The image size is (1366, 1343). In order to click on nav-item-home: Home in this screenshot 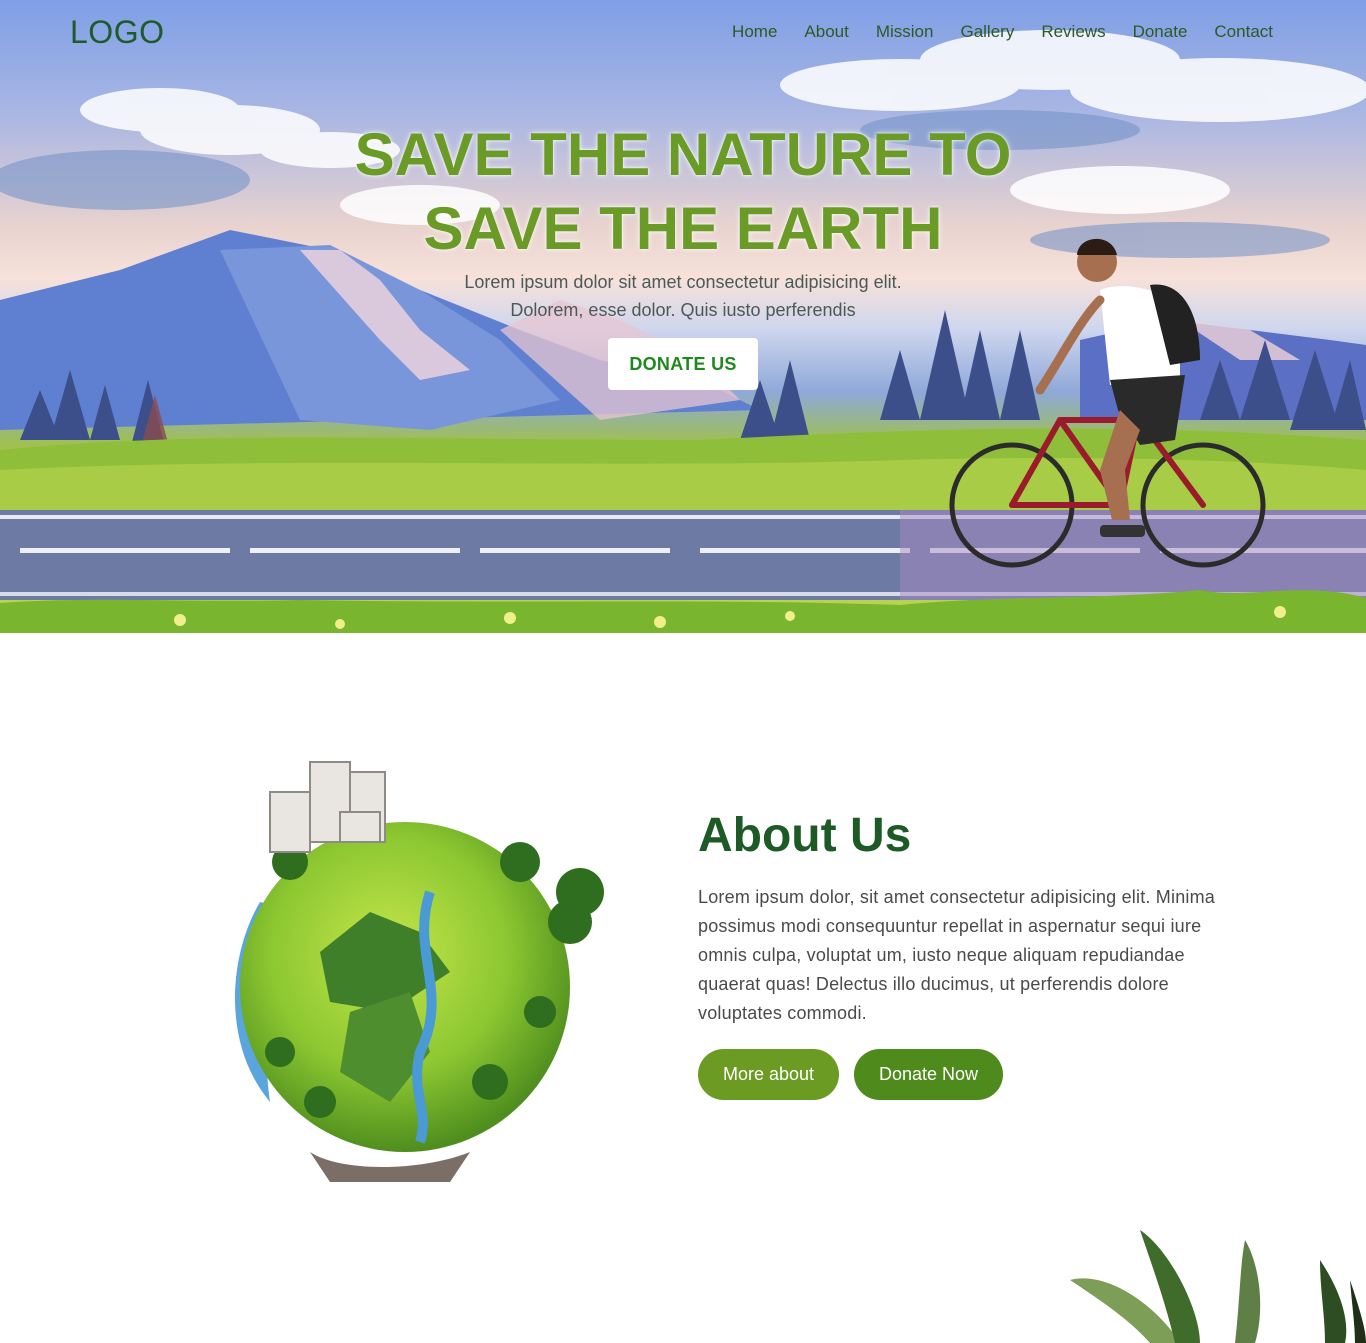, I will do `click(754, 32)`.